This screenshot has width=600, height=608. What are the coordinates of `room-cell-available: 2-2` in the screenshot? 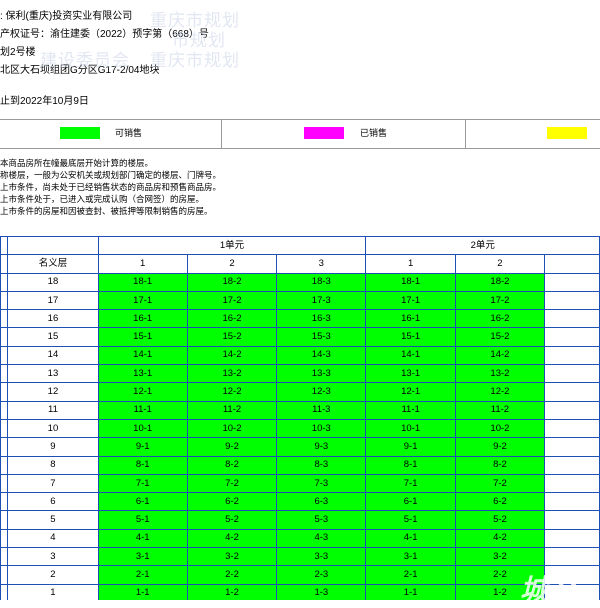 It's located at (232, 575).